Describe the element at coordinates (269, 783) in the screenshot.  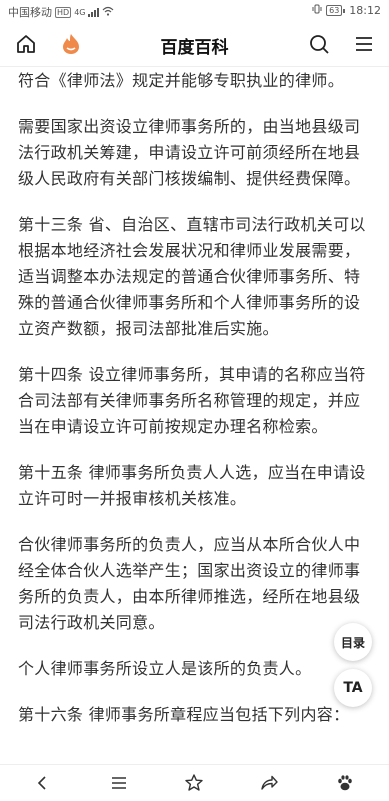
I see `share-icon` at that location.